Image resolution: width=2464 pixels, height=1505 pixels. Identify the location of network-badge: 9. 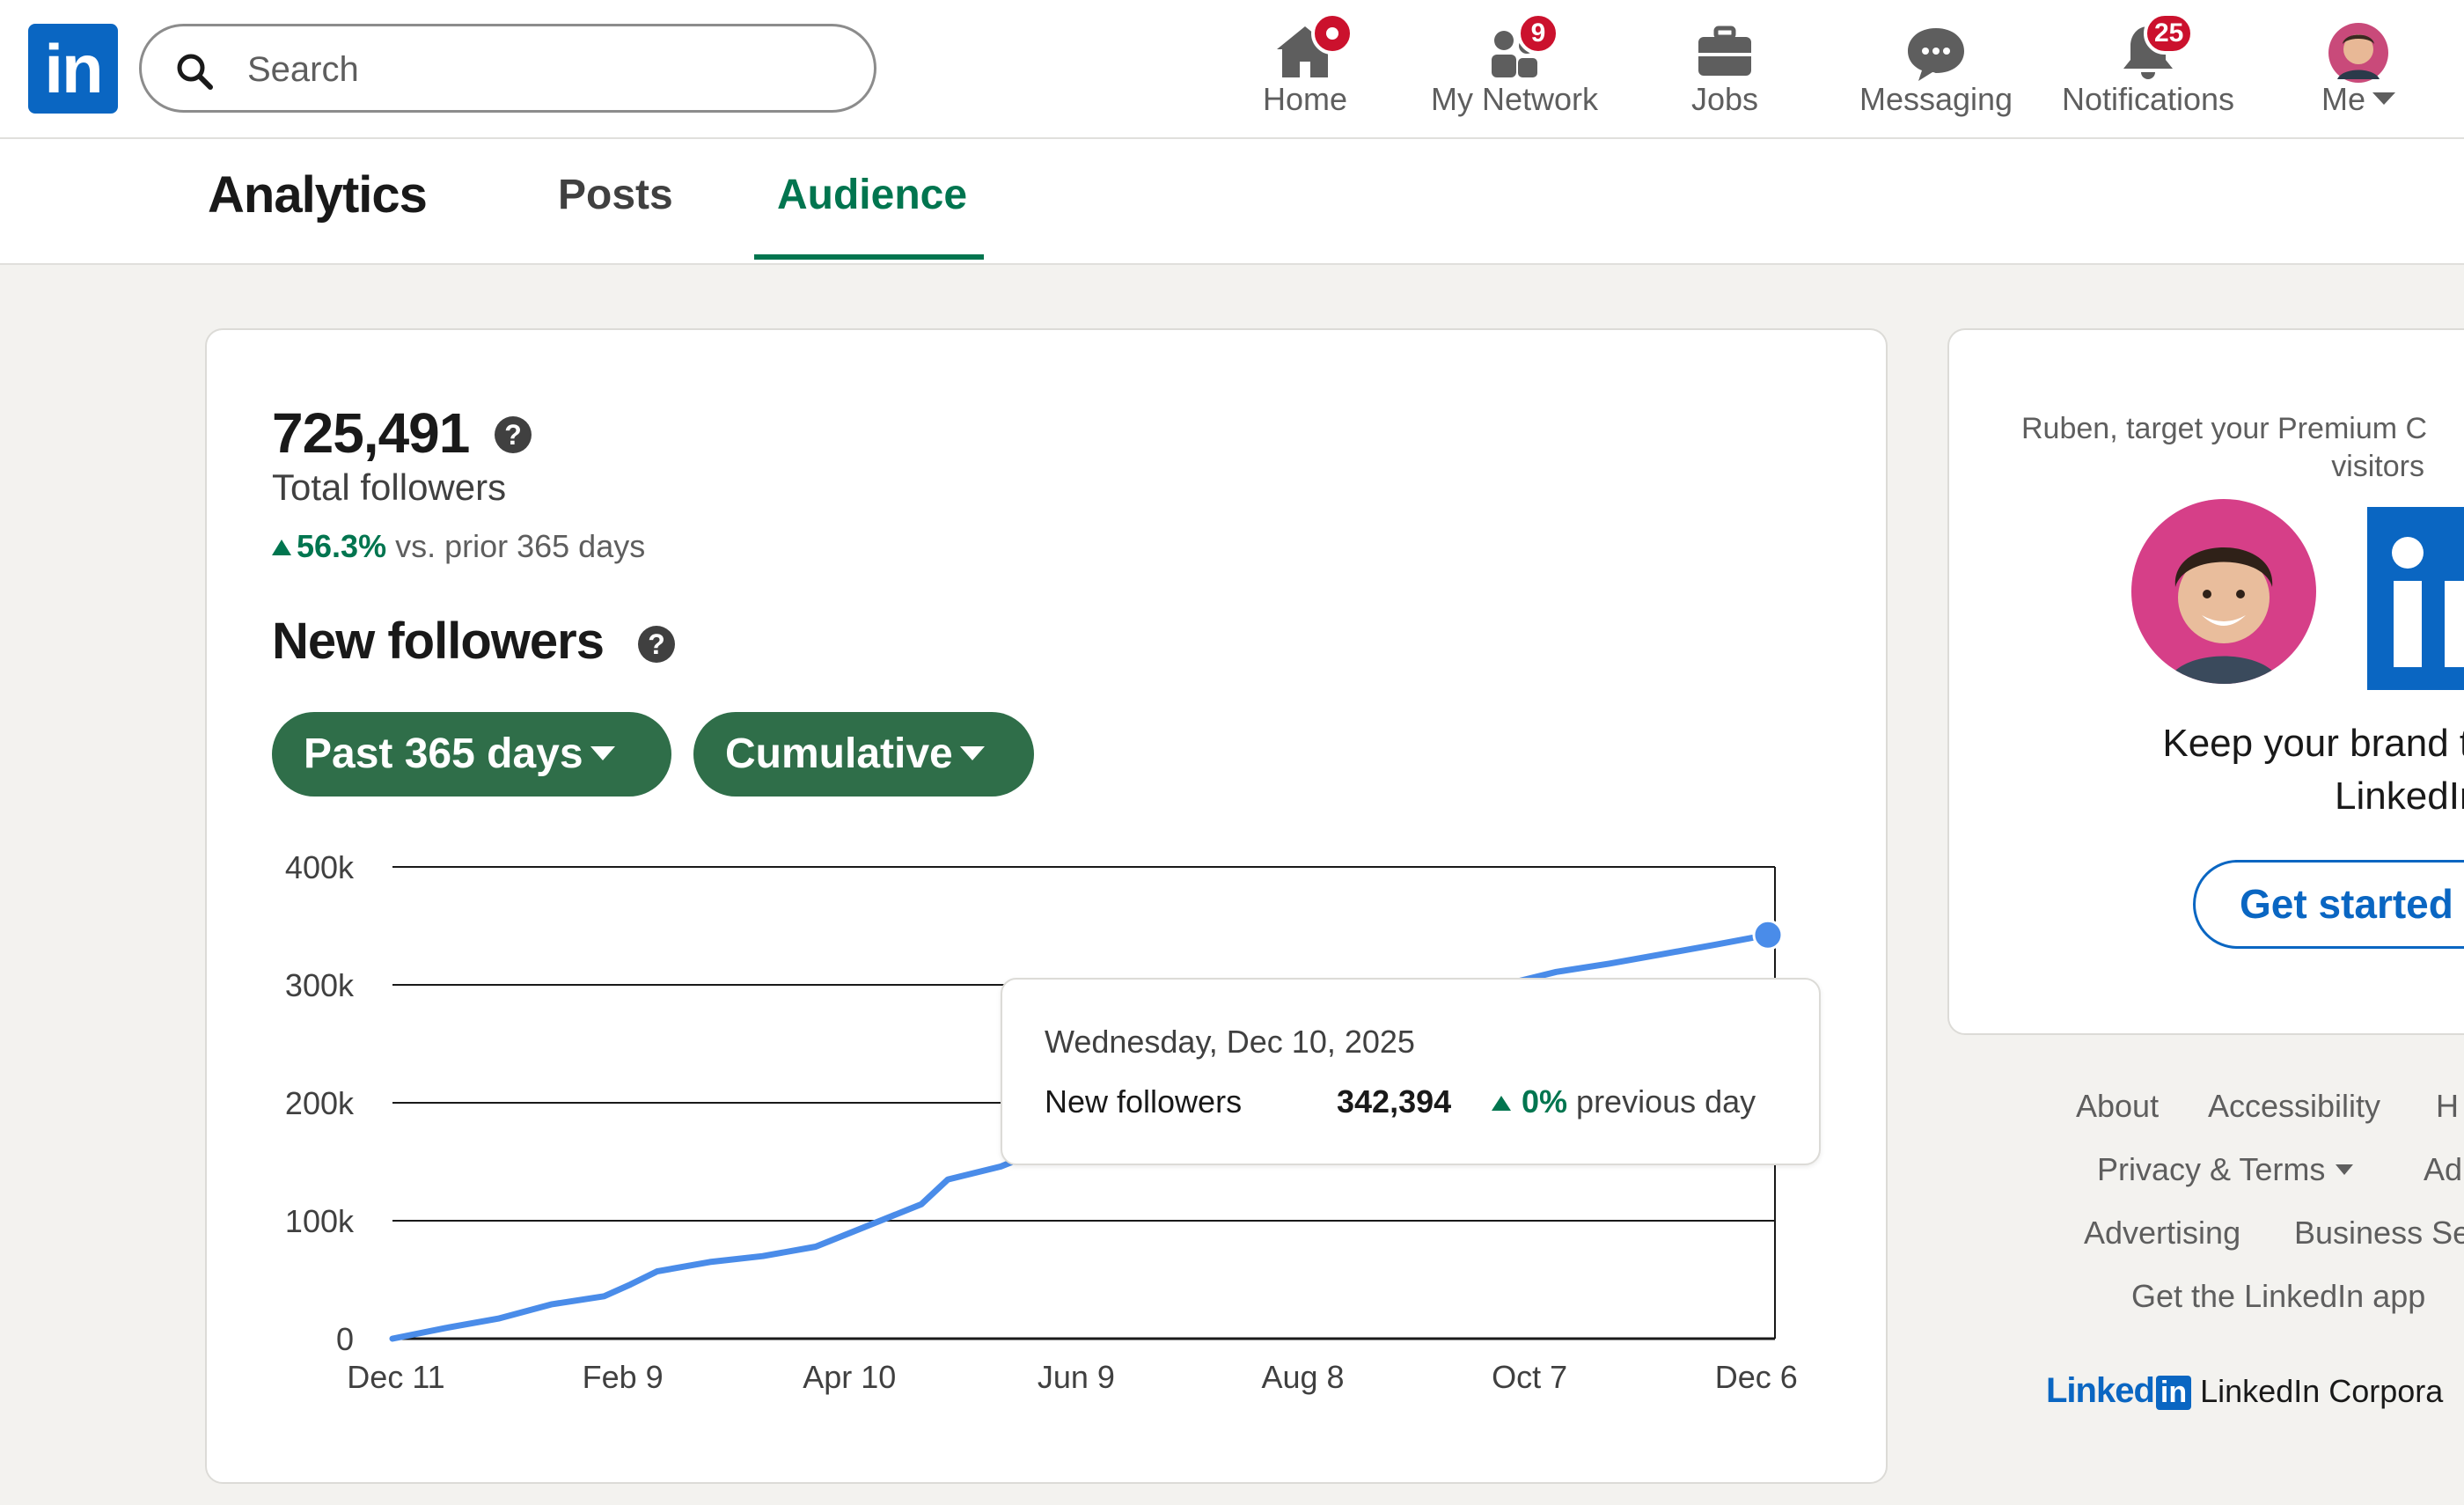
(1538, 33).